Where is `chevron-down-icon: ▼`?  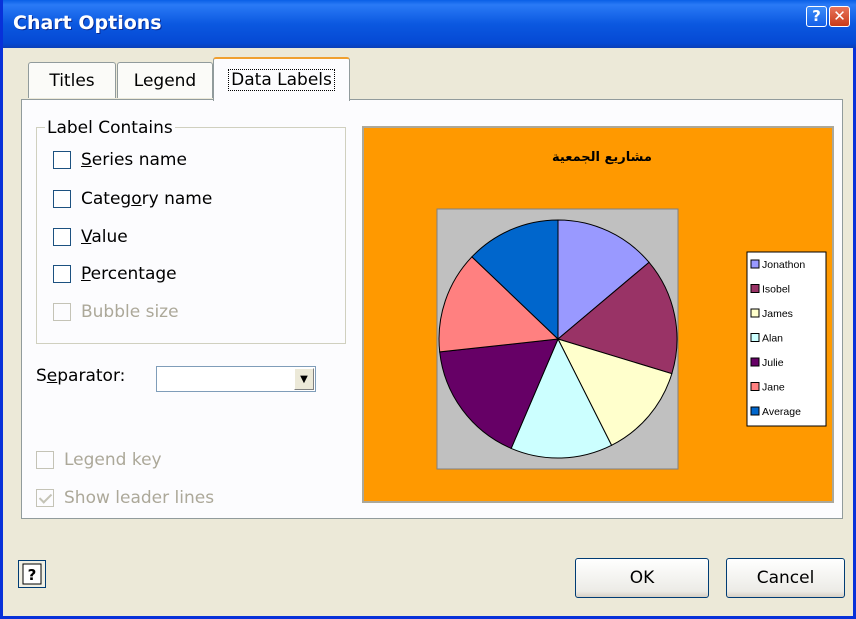 chevron-down-icon: ▼ is located at coordinates (304, 379).